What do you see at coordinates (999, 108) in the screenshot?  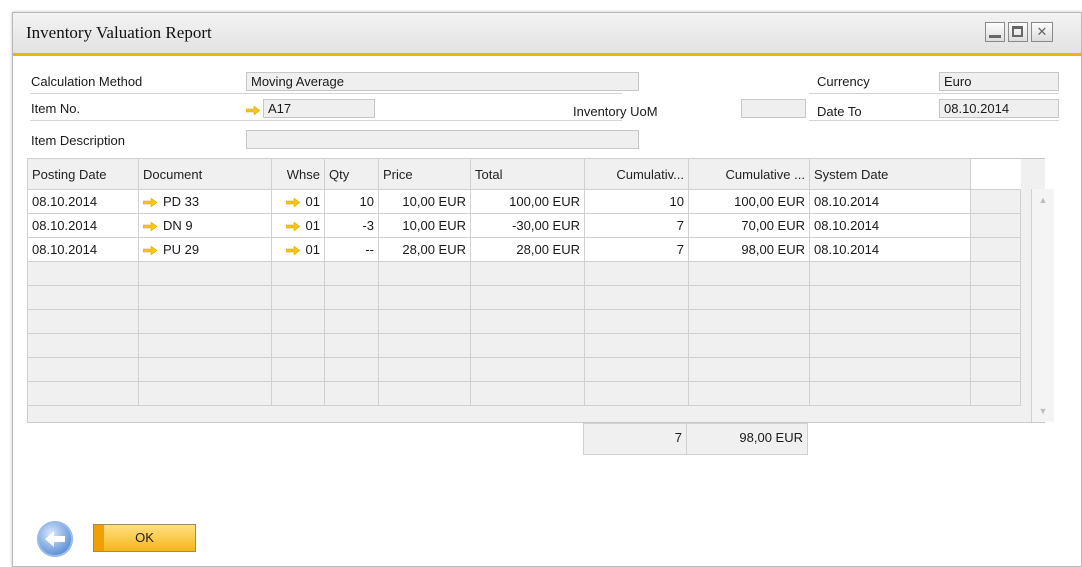 I see `date-to-field: 08.10.2014` at bounding box center [999, 108].